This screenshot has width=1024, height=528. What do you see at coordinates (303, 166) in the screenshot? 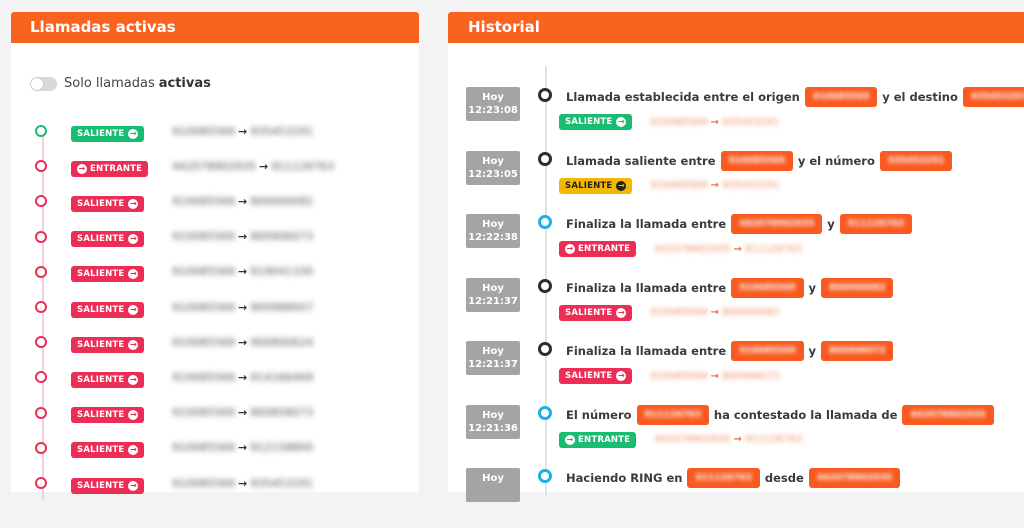
I see `destination-number: 911126763` at bounding box center [303, 166].